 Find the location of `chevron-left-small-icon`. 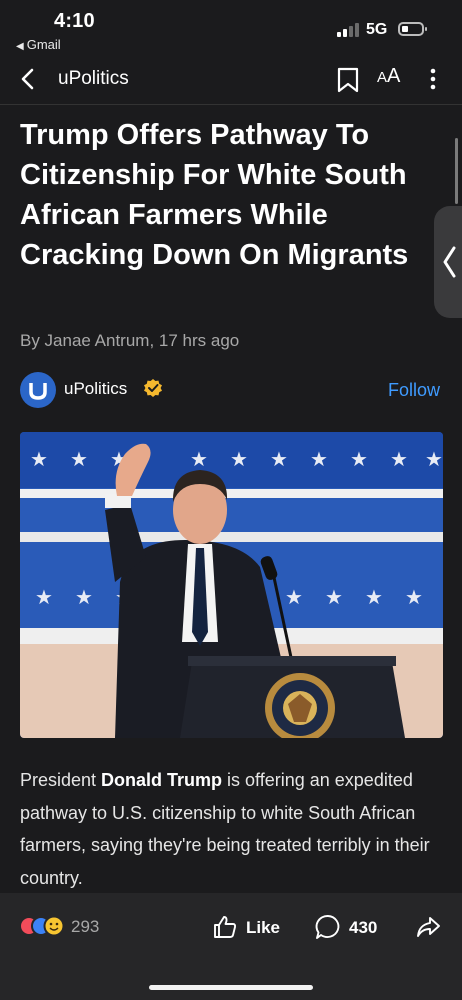

chevron-left-small-icon is located at coordinates (449, 262).